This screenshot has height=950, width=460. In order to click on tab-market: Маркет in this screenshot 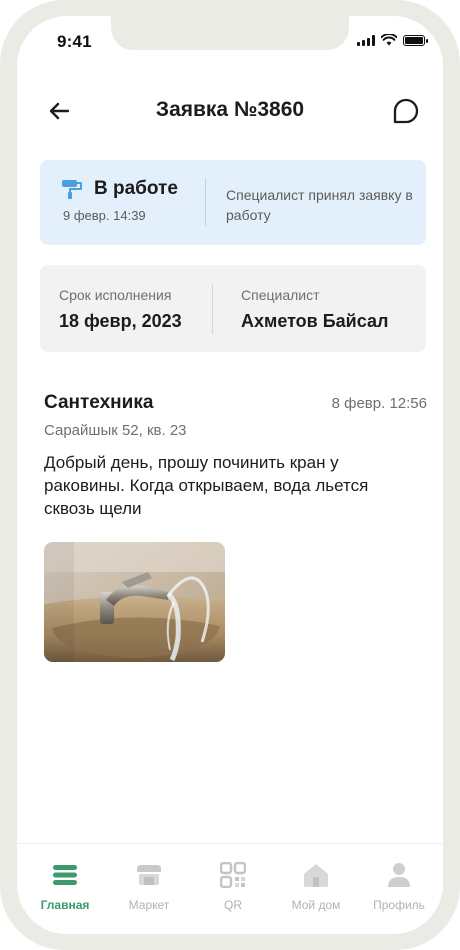, I will do `click(149, 886)`.